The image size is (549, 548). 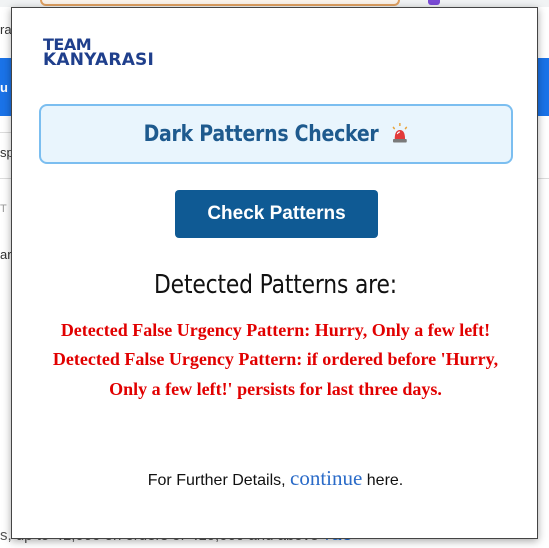 What do you see at coordinates (261, 134) in the screenshot?
I see `title-label: Dark Patterns Checker` at bounding box center [261, 134].